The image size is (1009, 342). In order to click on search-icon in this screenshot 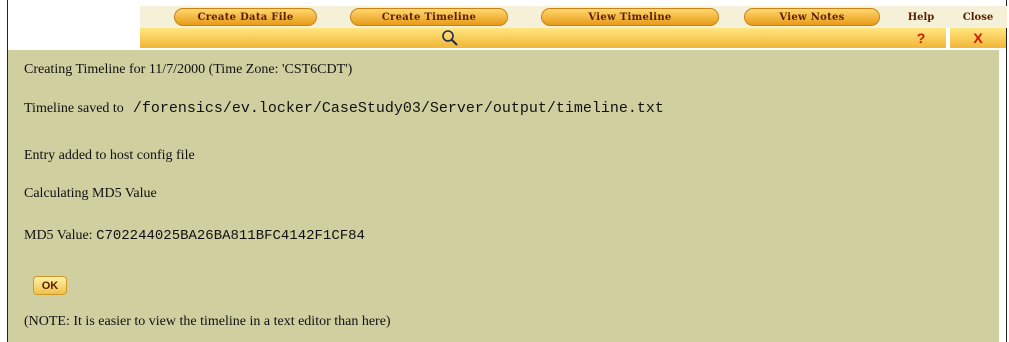, I will do `click(450, 38)`.